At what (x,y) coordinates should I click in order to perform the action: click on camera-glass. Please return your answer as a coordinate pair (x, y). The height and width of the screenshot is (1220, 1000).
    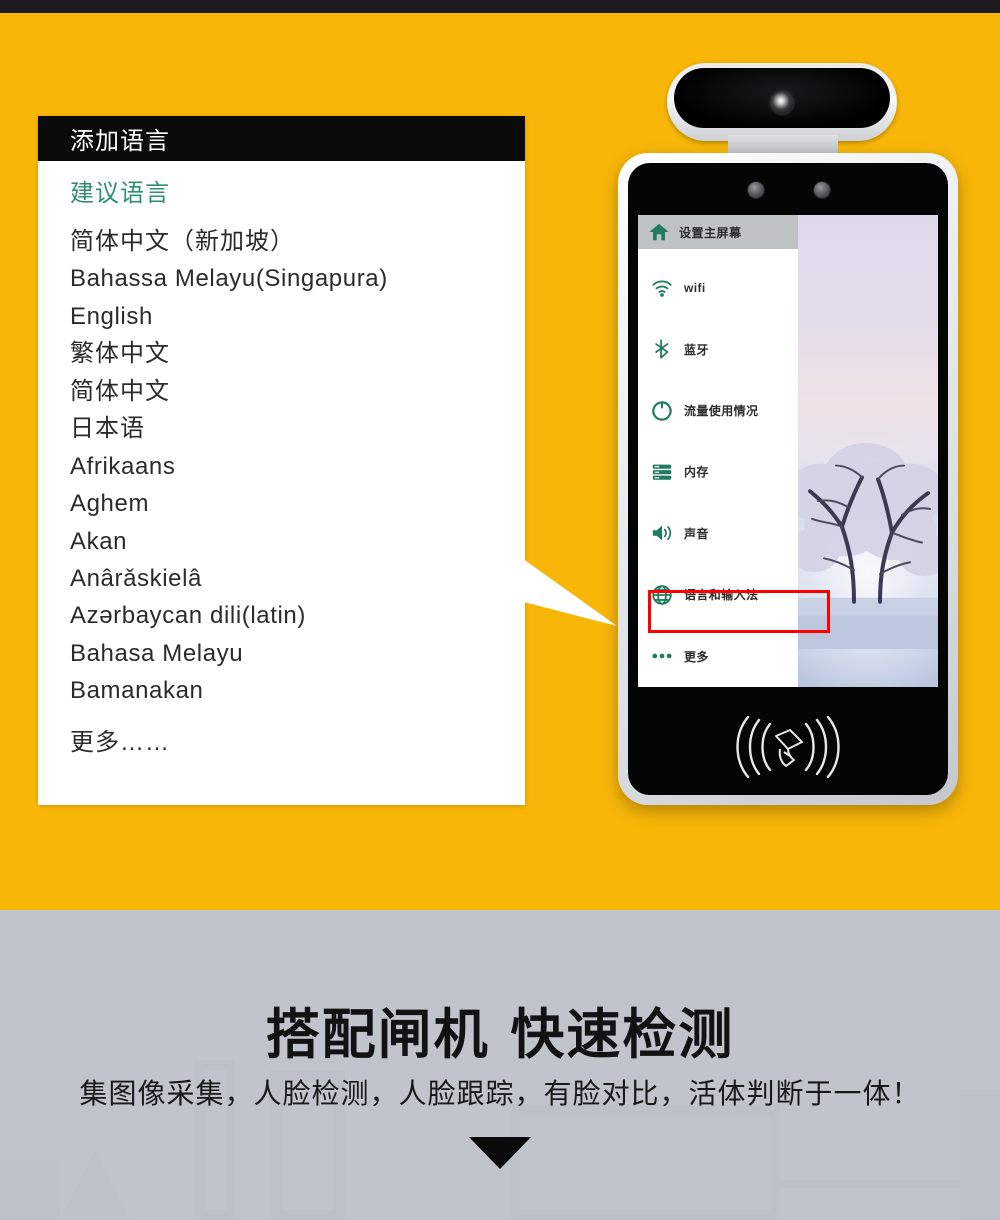
    Looking at the image, I should click on (782, 98).